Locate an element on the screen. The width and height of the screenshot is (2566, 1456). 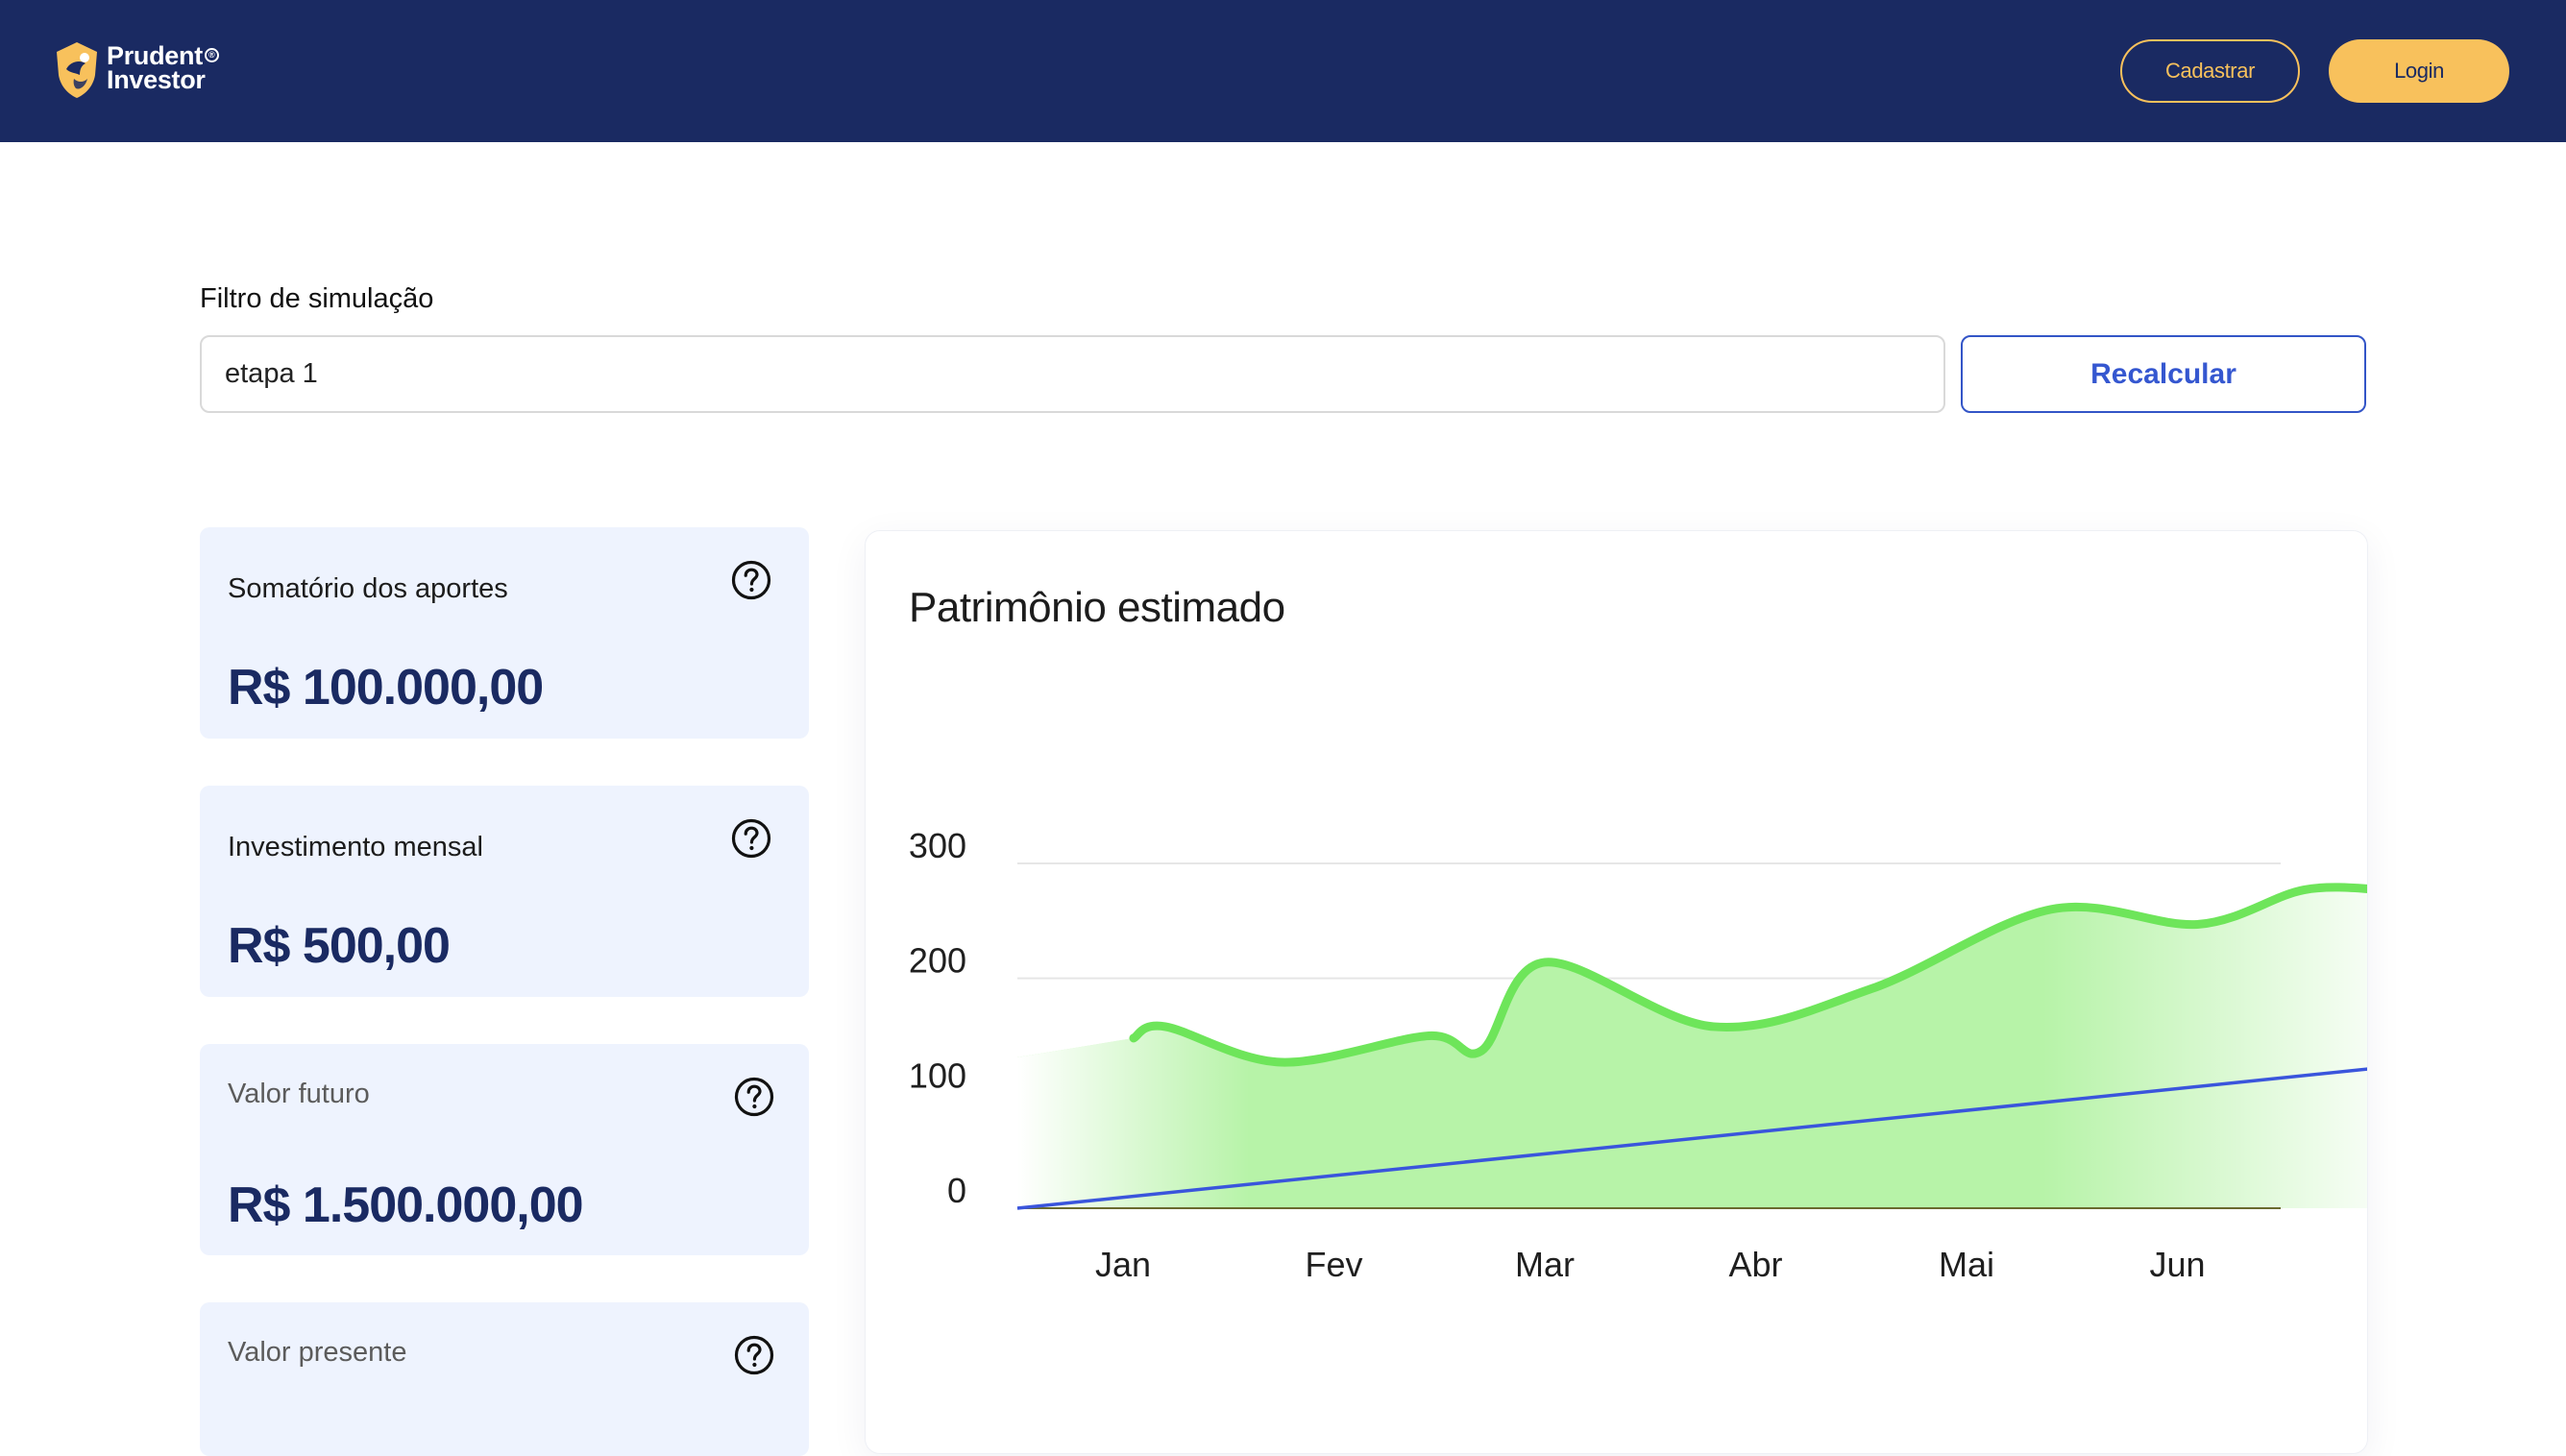
top-navbar: Prudent Investor ® Cadastrar Login is located at coordinates (1283, 71).